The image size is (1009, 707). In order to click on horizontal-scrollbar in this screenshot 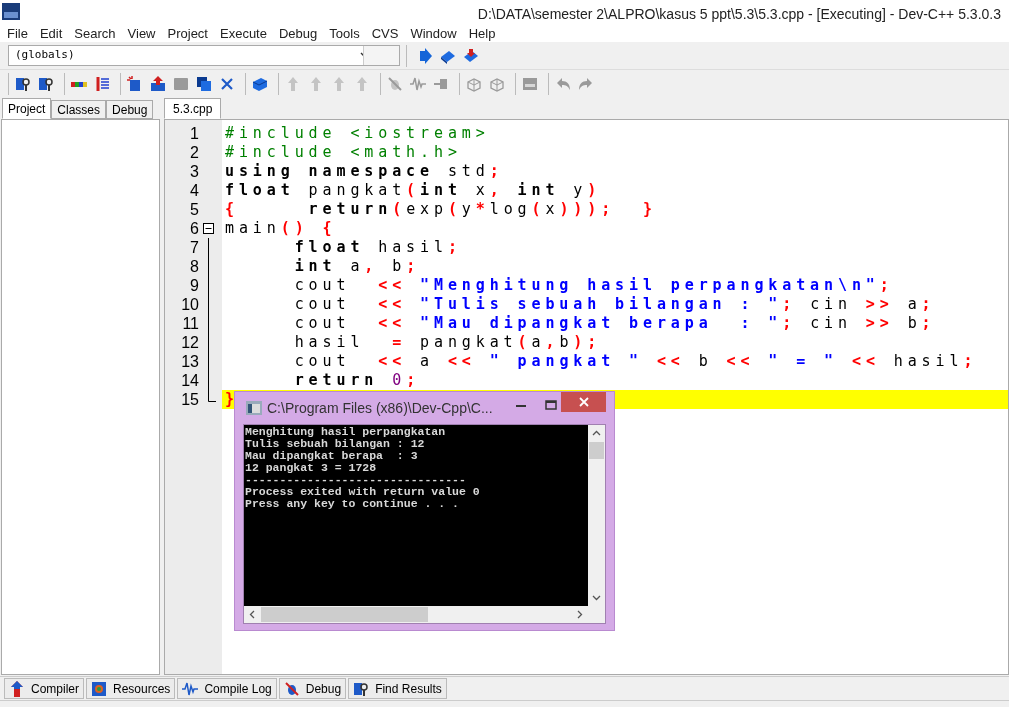, I will do `click(424, 614)`.